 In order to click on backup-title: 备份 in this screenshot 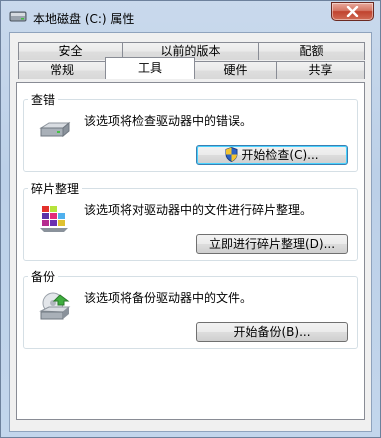, I will do `click(43, 276)`.